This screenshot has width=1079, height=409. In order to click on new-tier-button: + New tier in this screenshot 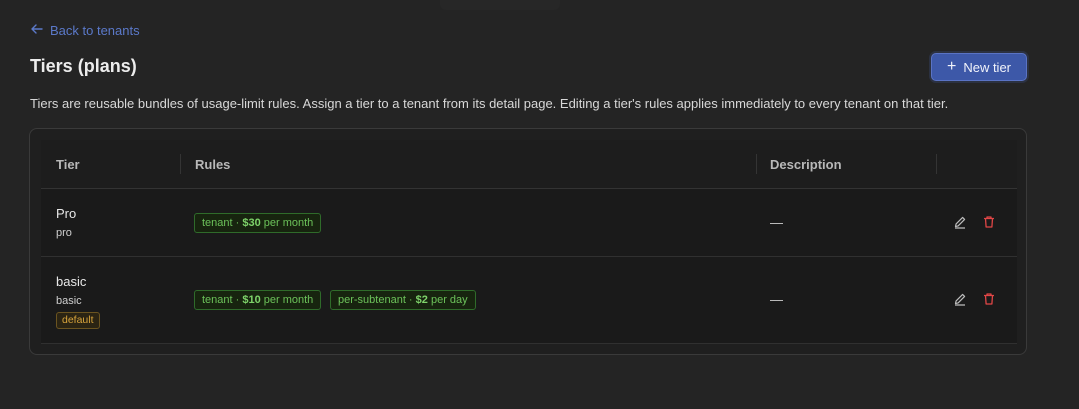, I will do `click(979, 67)`.